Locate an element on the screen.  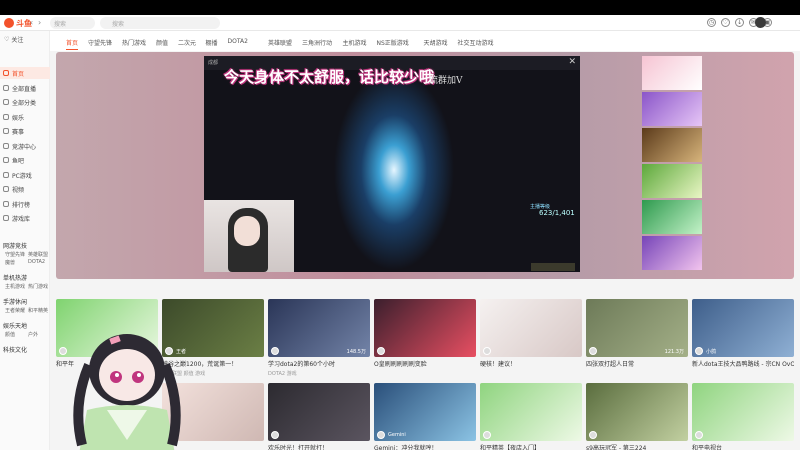
forward-button: › is located at coordinates (39, 22).